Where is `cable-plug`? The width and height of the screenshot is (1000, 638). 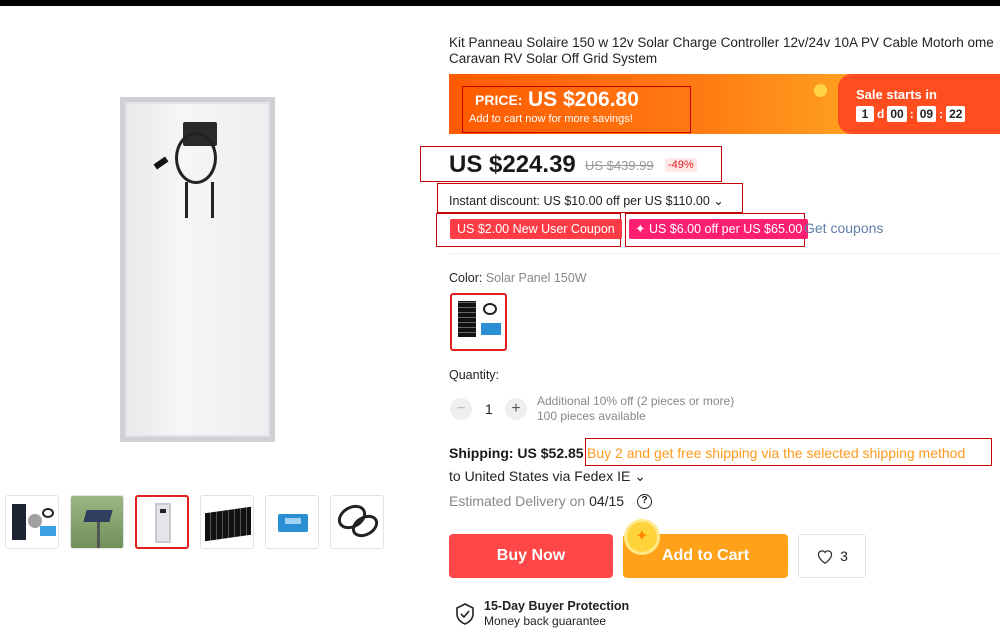
cable-plug is located at coordinates (161, 163).